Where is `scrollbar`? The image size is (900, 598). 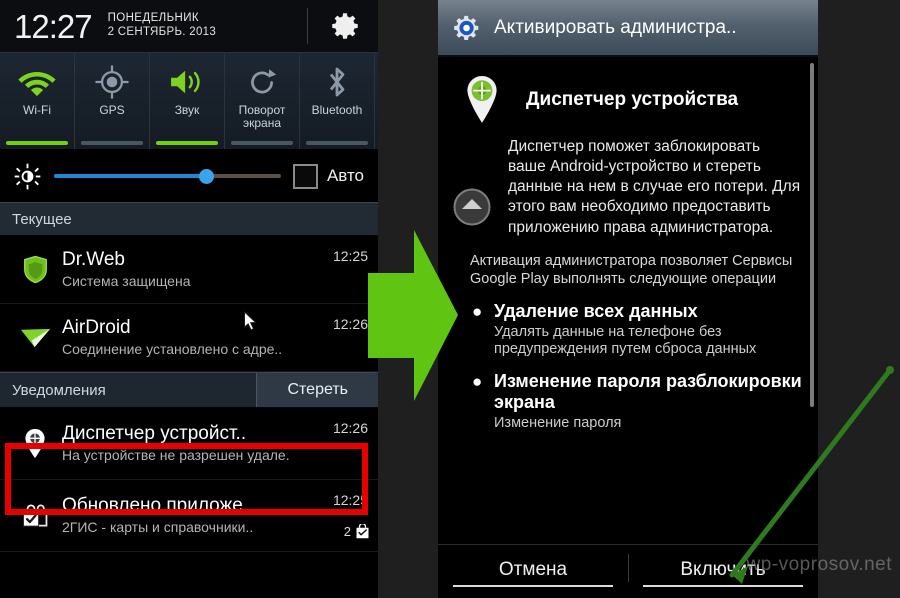 scrollbar is located at coordinates (812, 235).